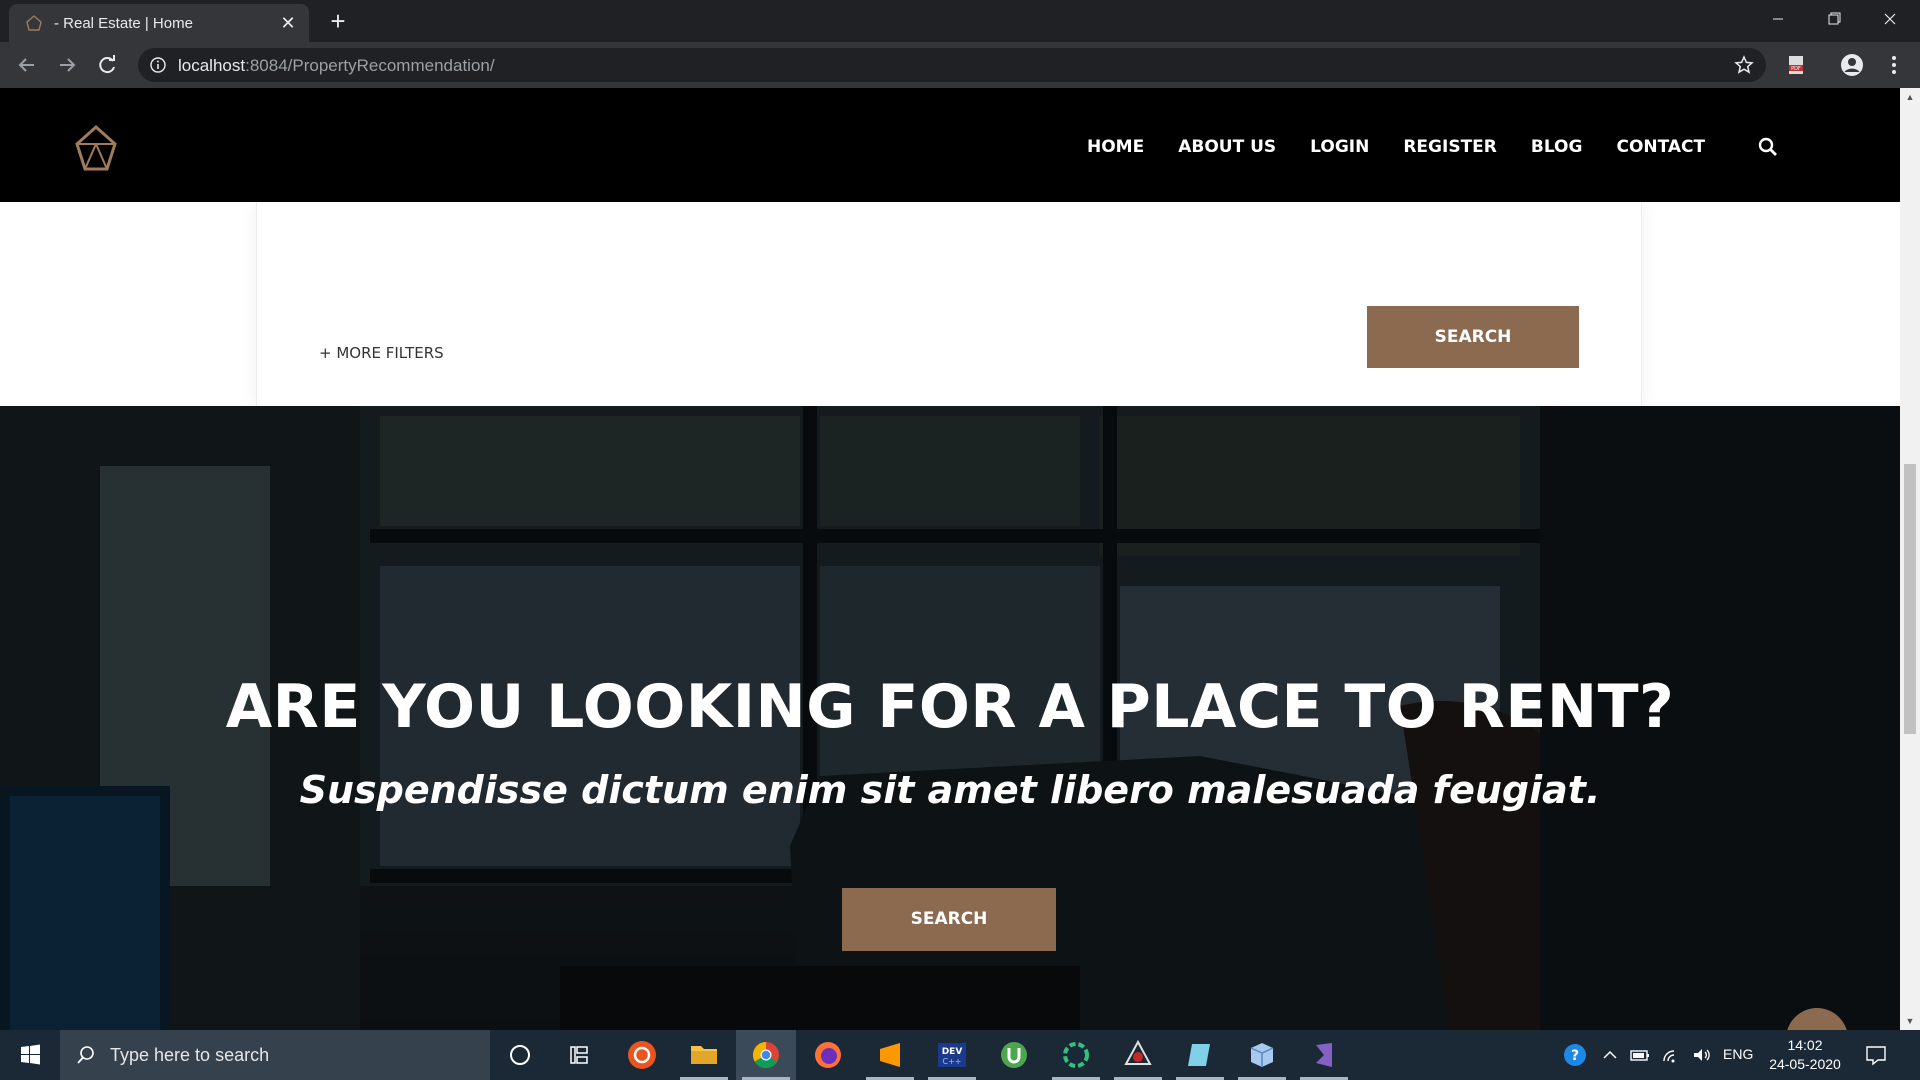 The width and height of the screenshot is (1920, 1080). Describe the element at coordinates (1778, 19) in the screenshot. I see `window-minimize-icon` at that location.